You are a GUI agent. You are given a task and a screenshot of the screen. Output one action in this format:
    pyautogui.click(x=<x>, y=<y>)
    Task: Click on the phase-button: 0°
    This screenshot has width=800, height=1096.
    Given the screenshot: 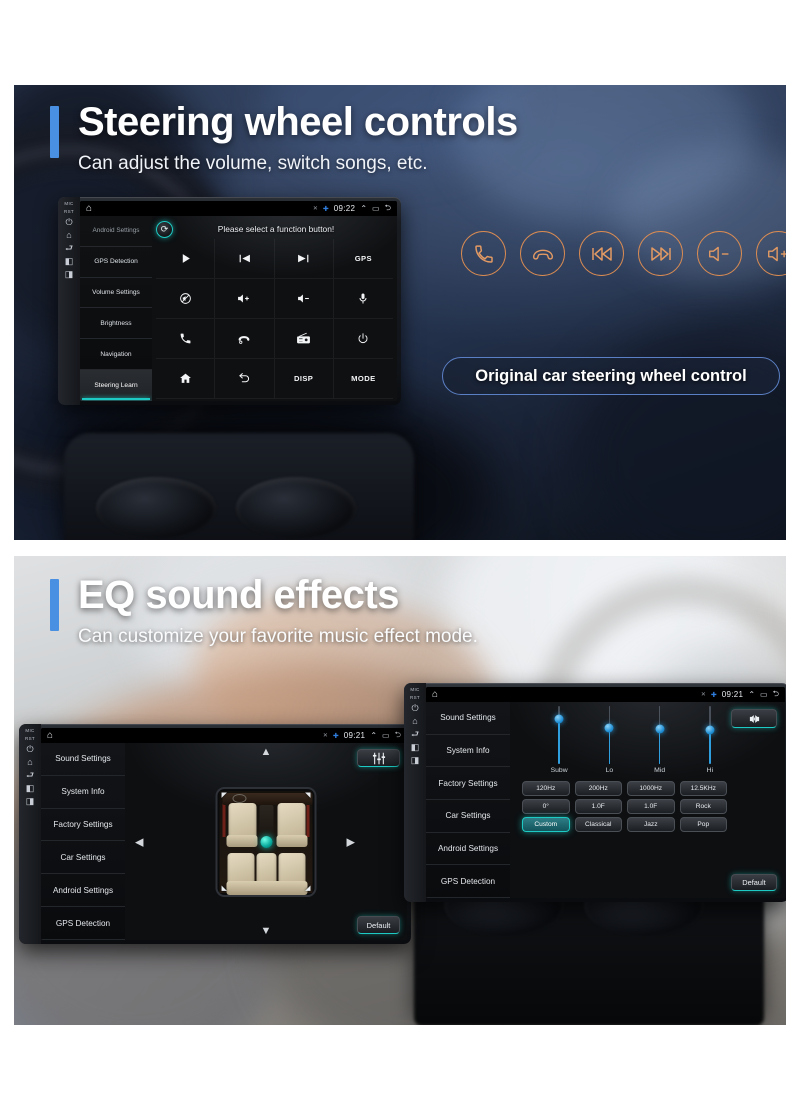 What is the action you would take?
    pyautogui.click(x=546, y=806)
    